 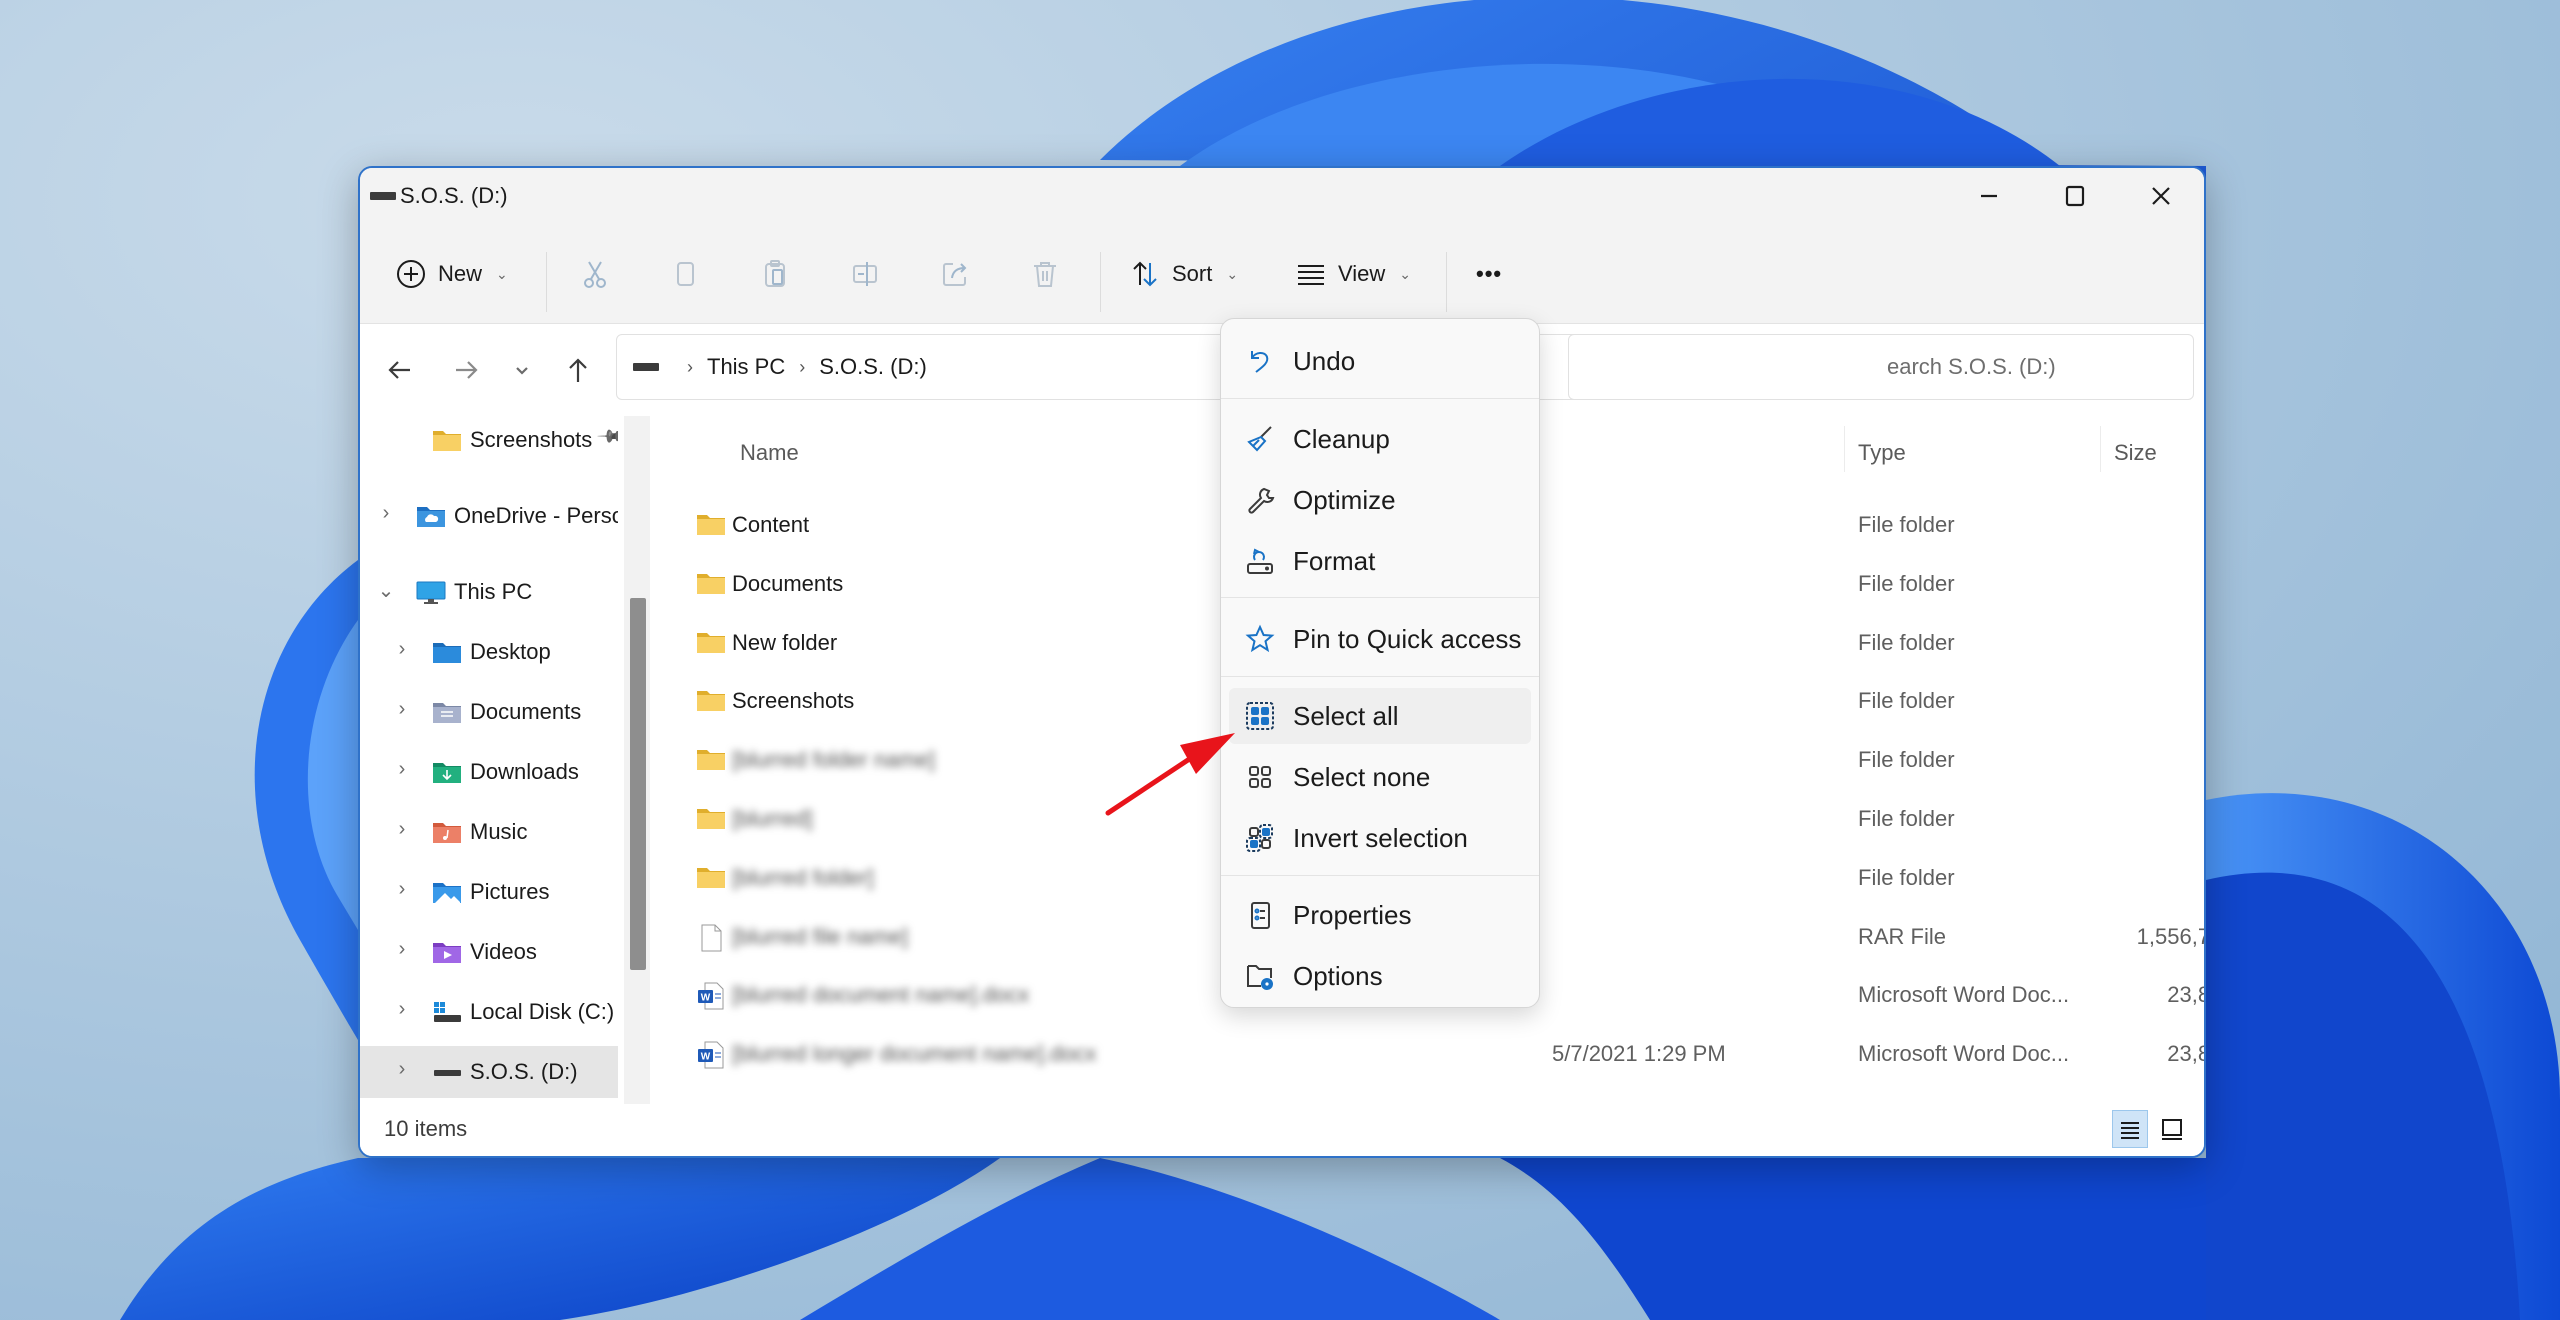 I want to click on recent-locations-button, so click(x=522, y=370).